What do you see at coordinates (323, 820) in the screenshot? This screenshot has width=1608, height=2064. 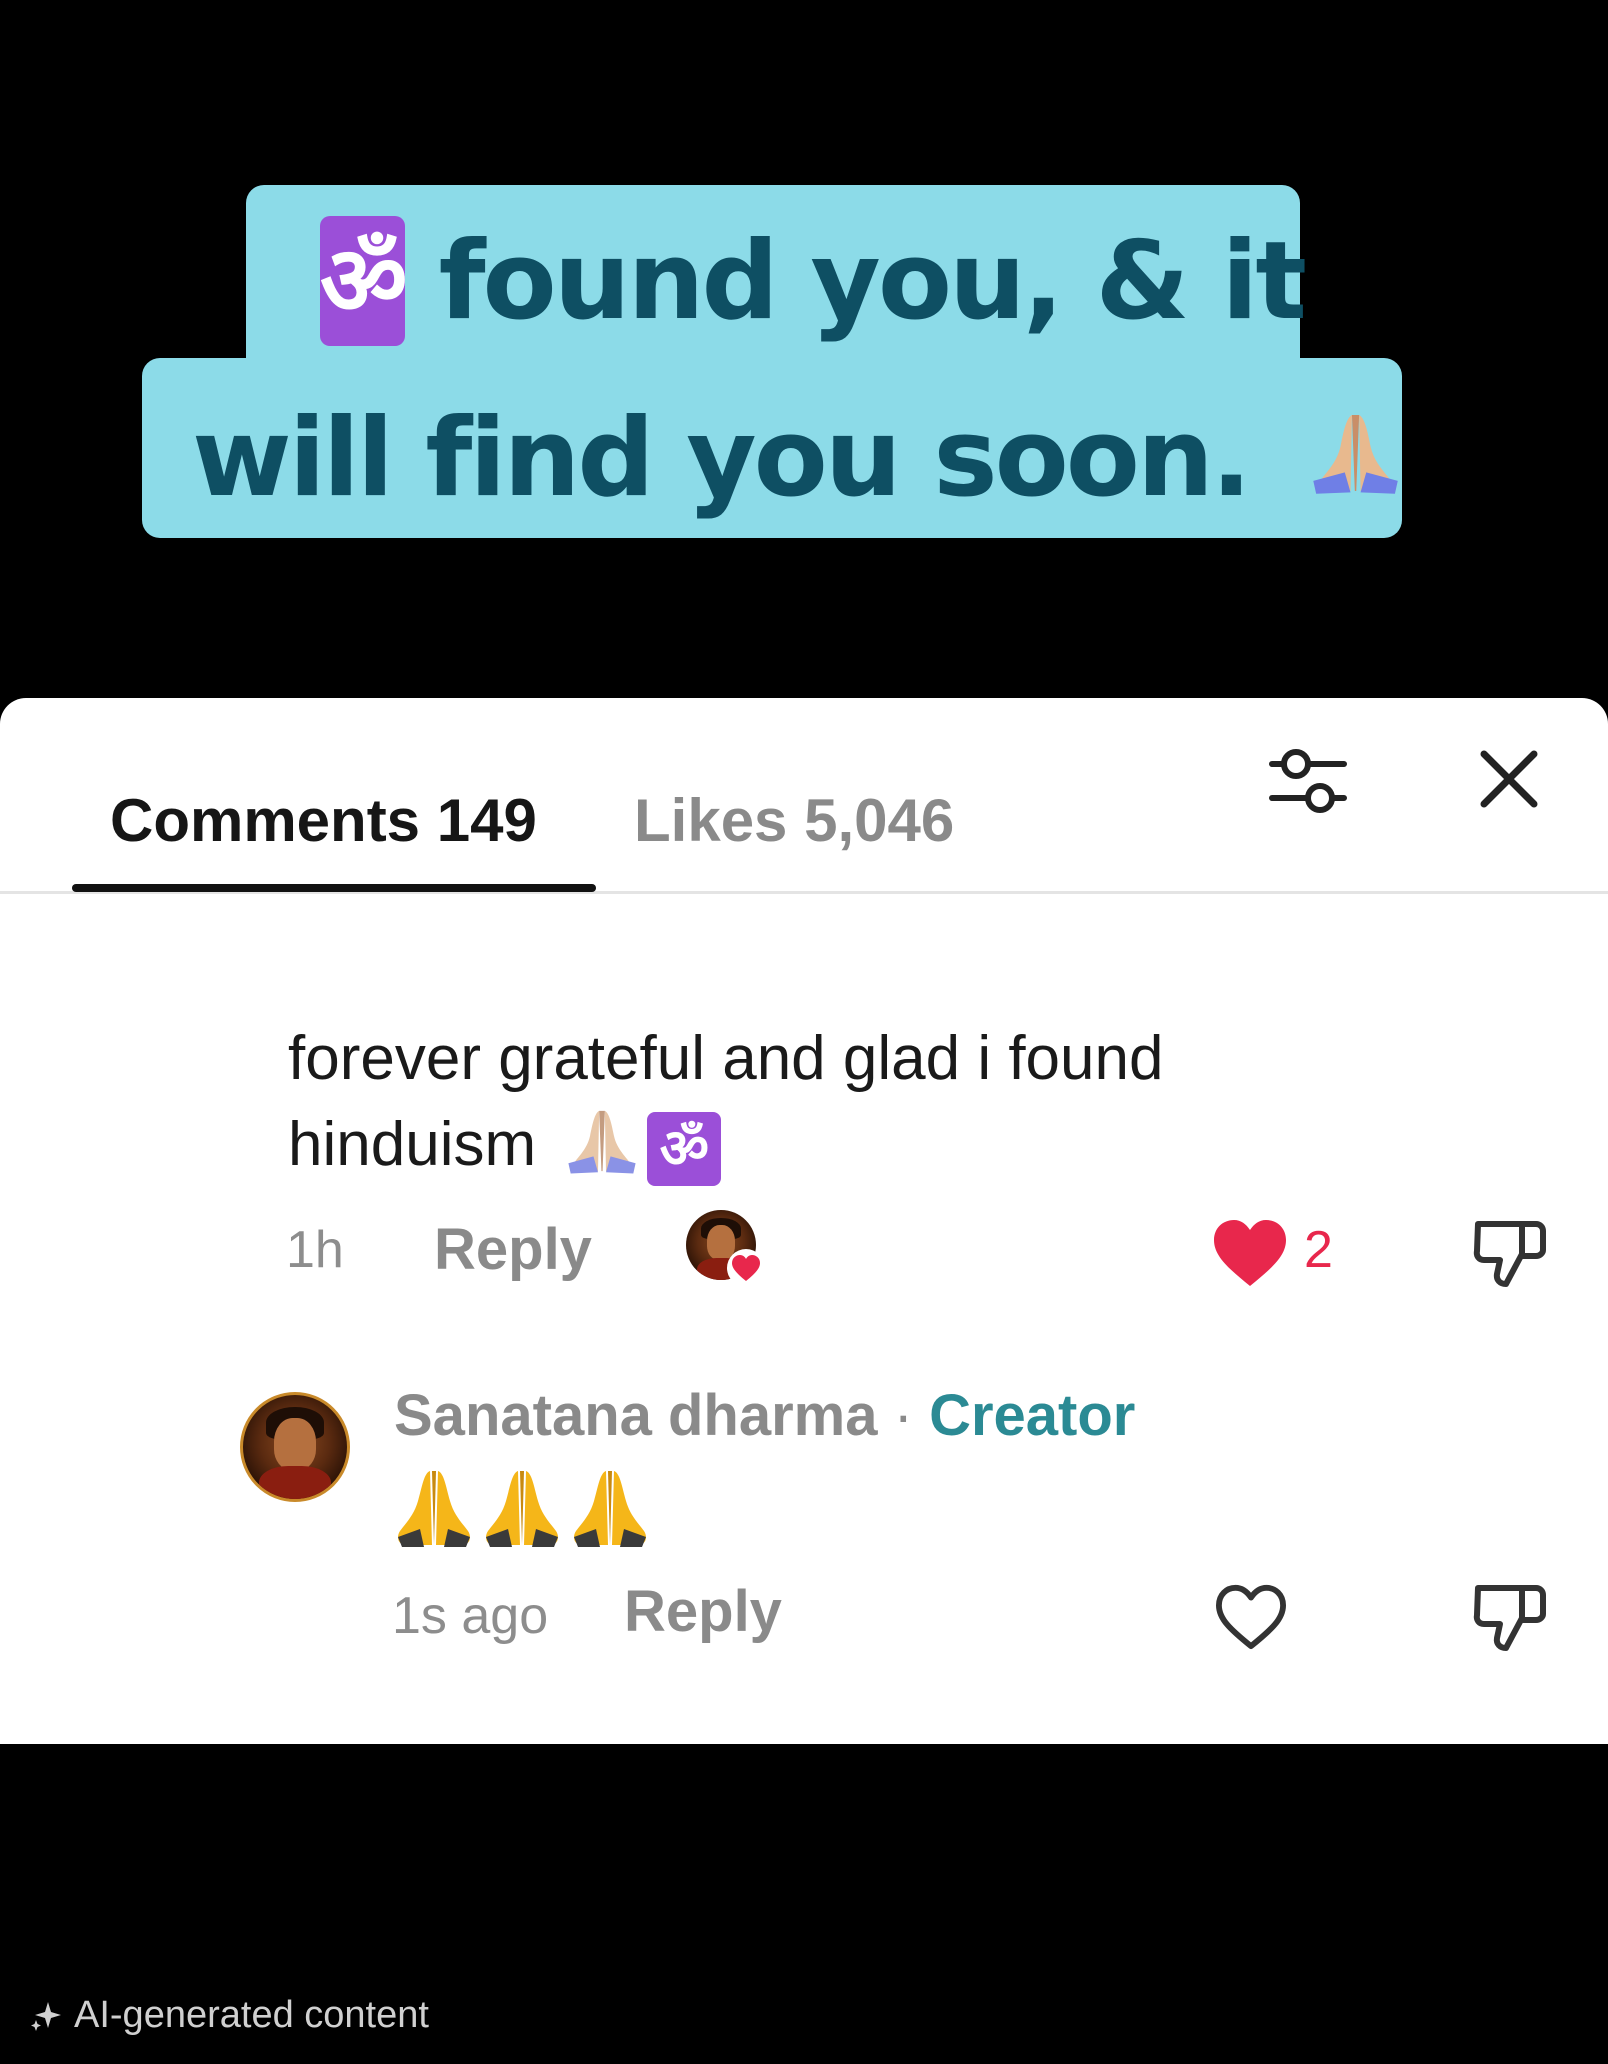 I see `tab-comments: Comments 149` at bounding box center [323, 820].